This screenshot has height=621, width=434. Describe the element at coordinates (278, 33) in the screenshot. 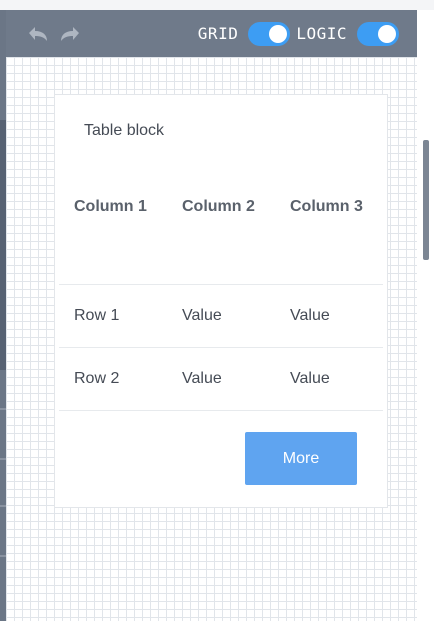

I see `grid-toggle-knob` at that location.